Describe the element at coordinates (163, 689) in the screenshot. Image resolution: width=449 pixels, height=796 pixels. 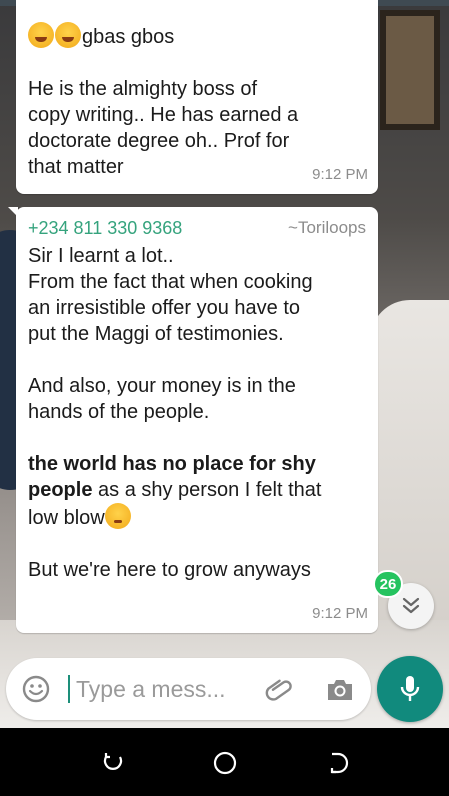
I see `message-input` at that location.